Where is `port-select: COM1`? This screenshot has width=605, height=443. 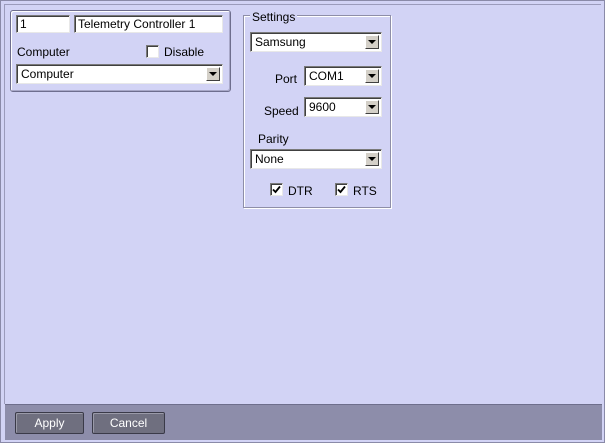
port-select: COM1 is located at coordinates (343, 76).